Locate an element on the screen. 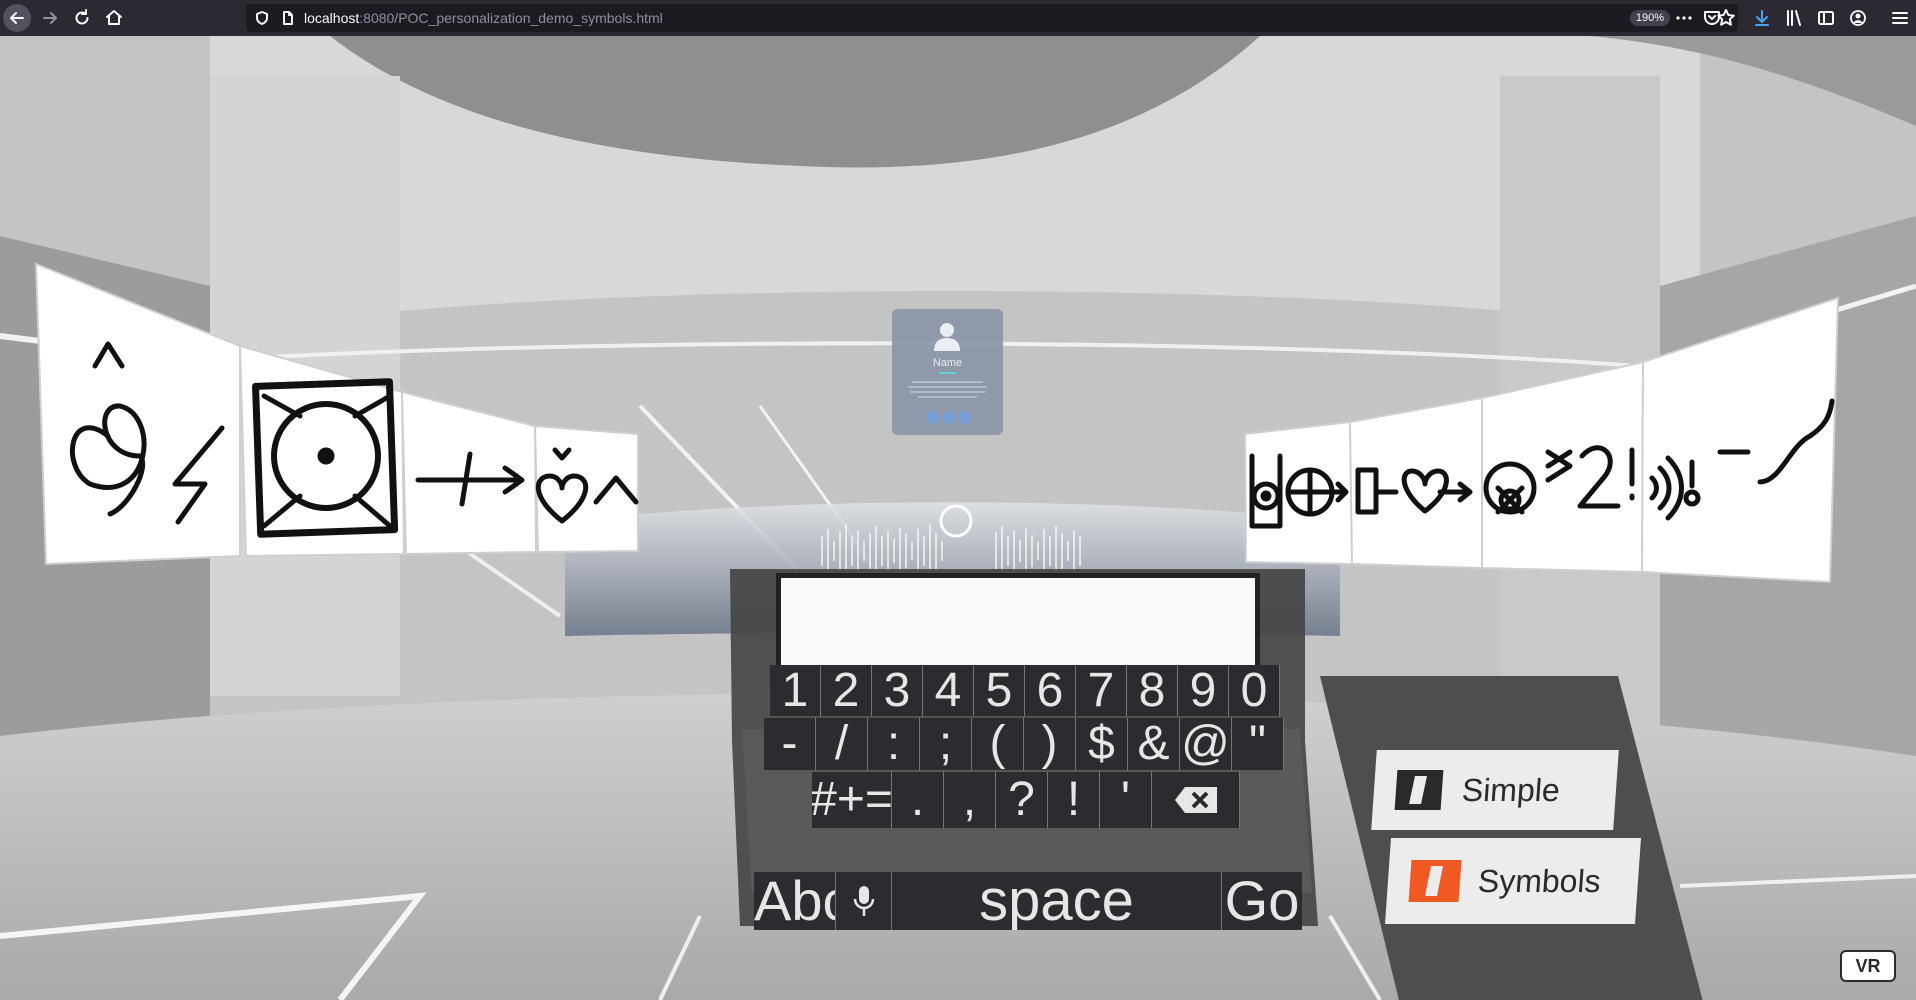 The width and height of the screenshot is (1916, 1000). key-8: 8 is located at coordinates (1152, 690).